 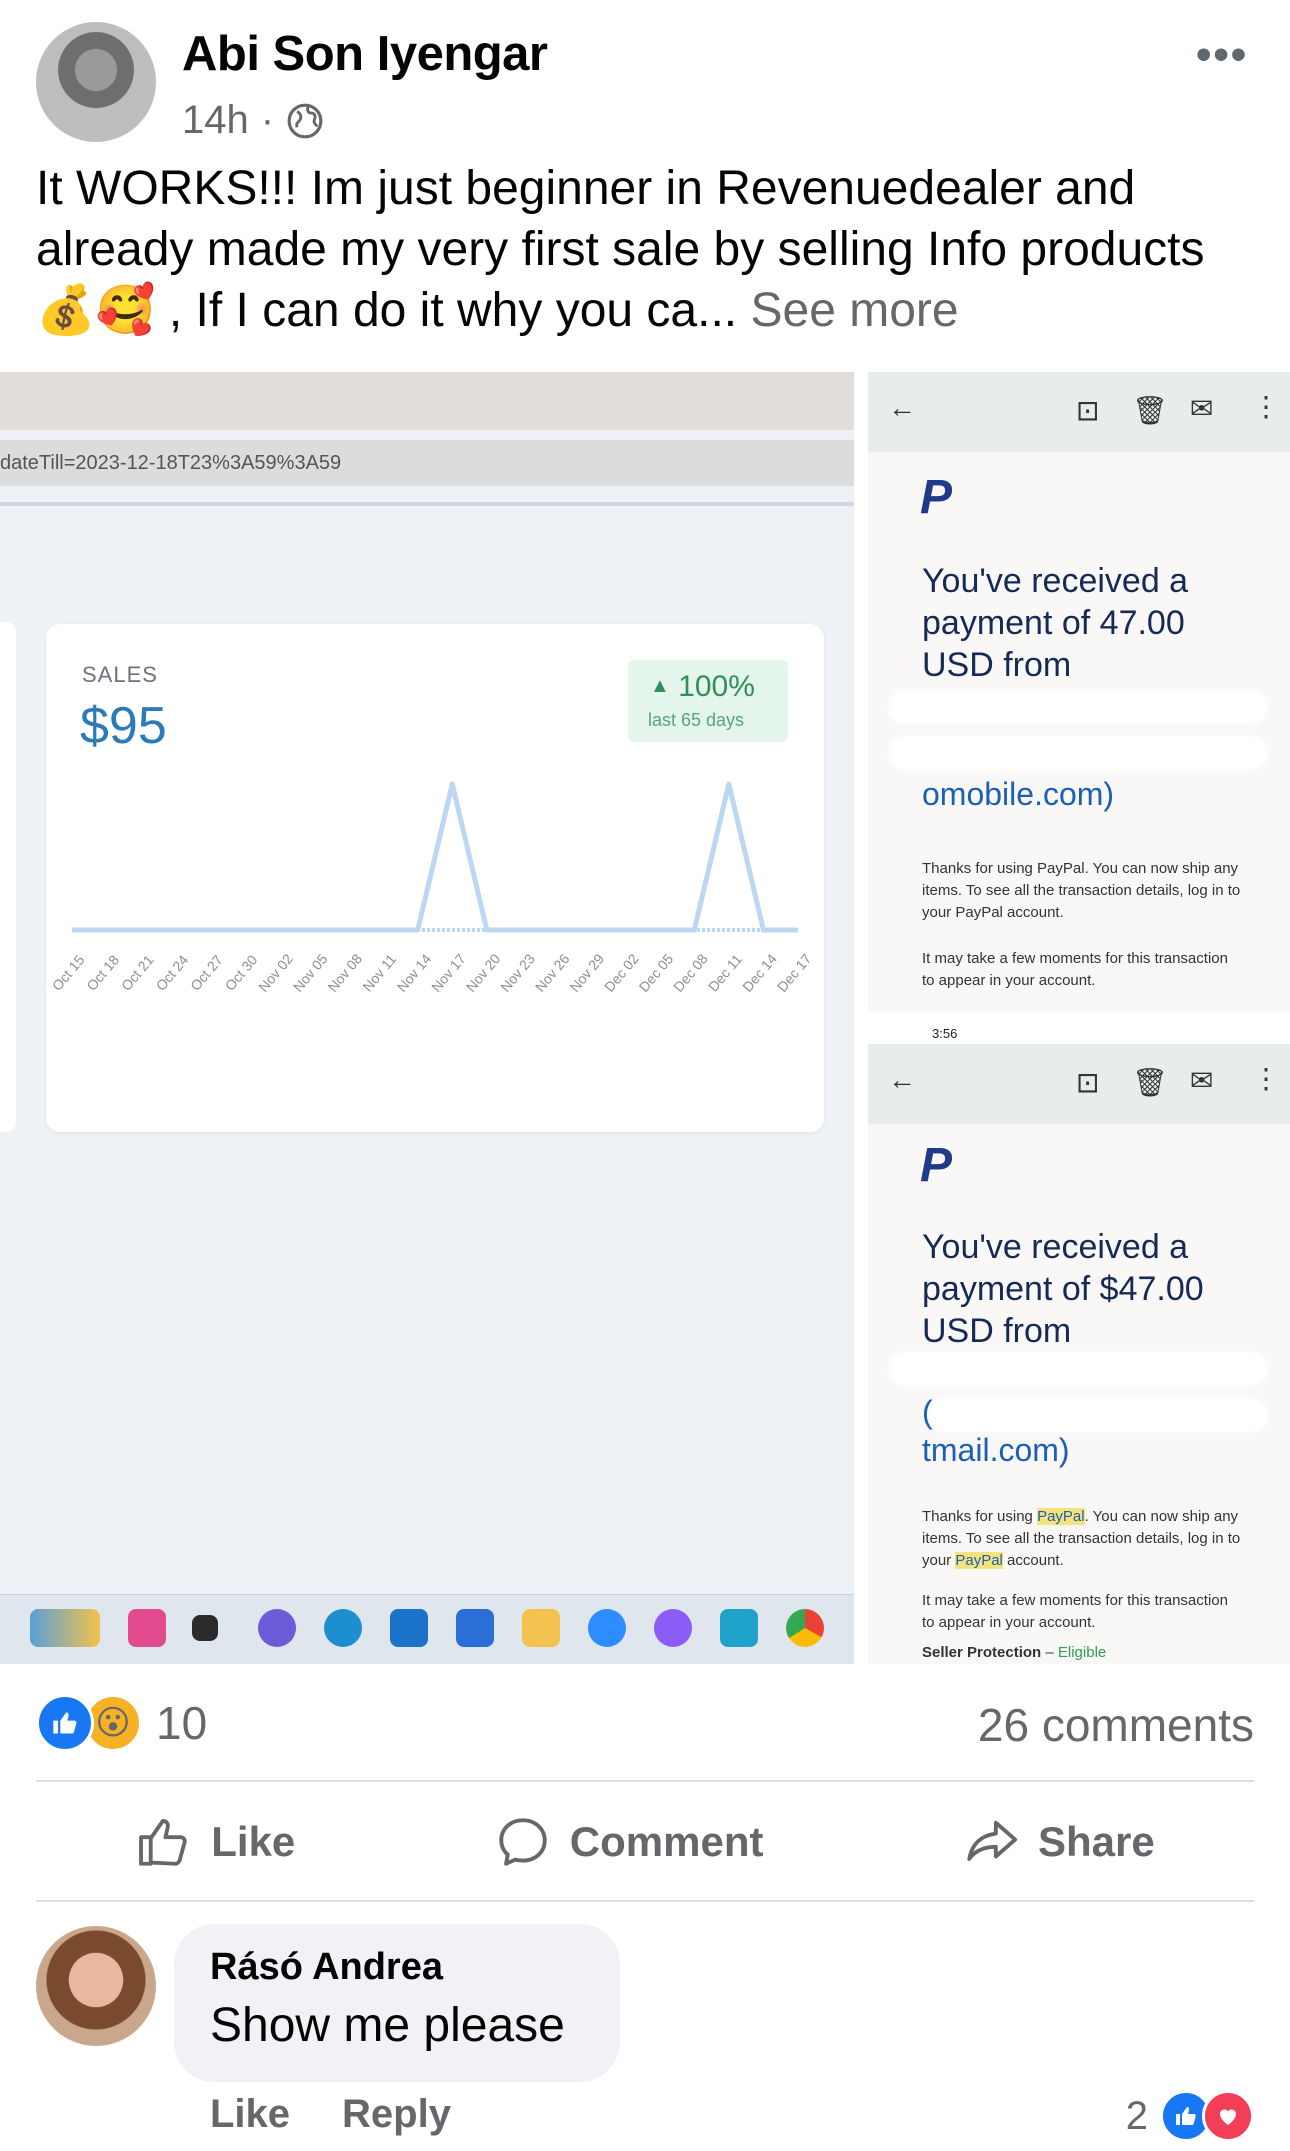 I want to click on x-tick-label: Nov 20, so click(x=483, y=972).